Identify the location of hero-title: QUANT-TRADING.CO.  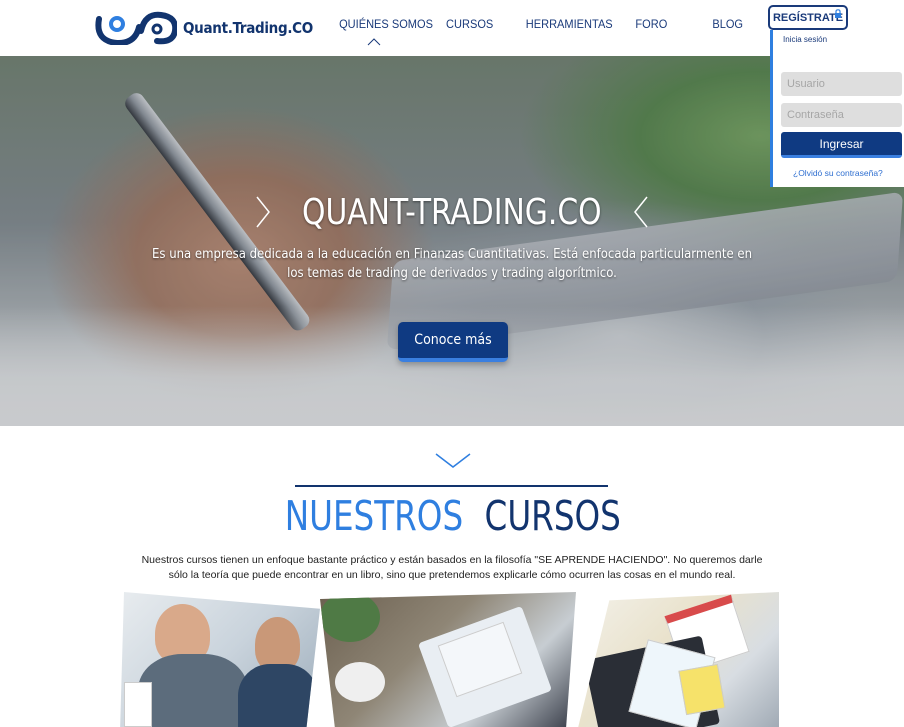
(452, 212).